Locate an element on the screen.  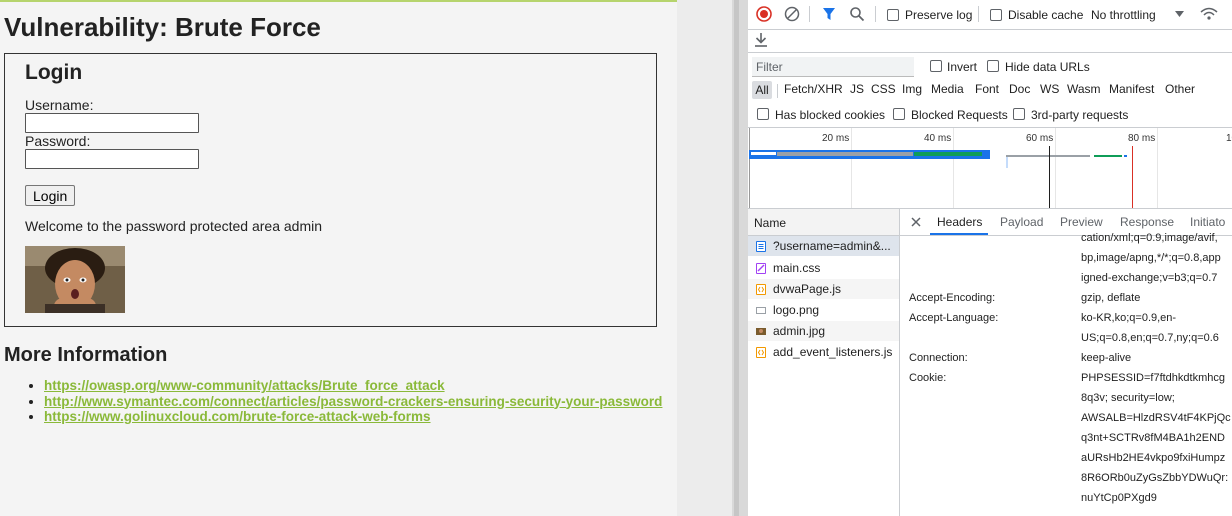
scrollbar is located at coordinates (736, 258).